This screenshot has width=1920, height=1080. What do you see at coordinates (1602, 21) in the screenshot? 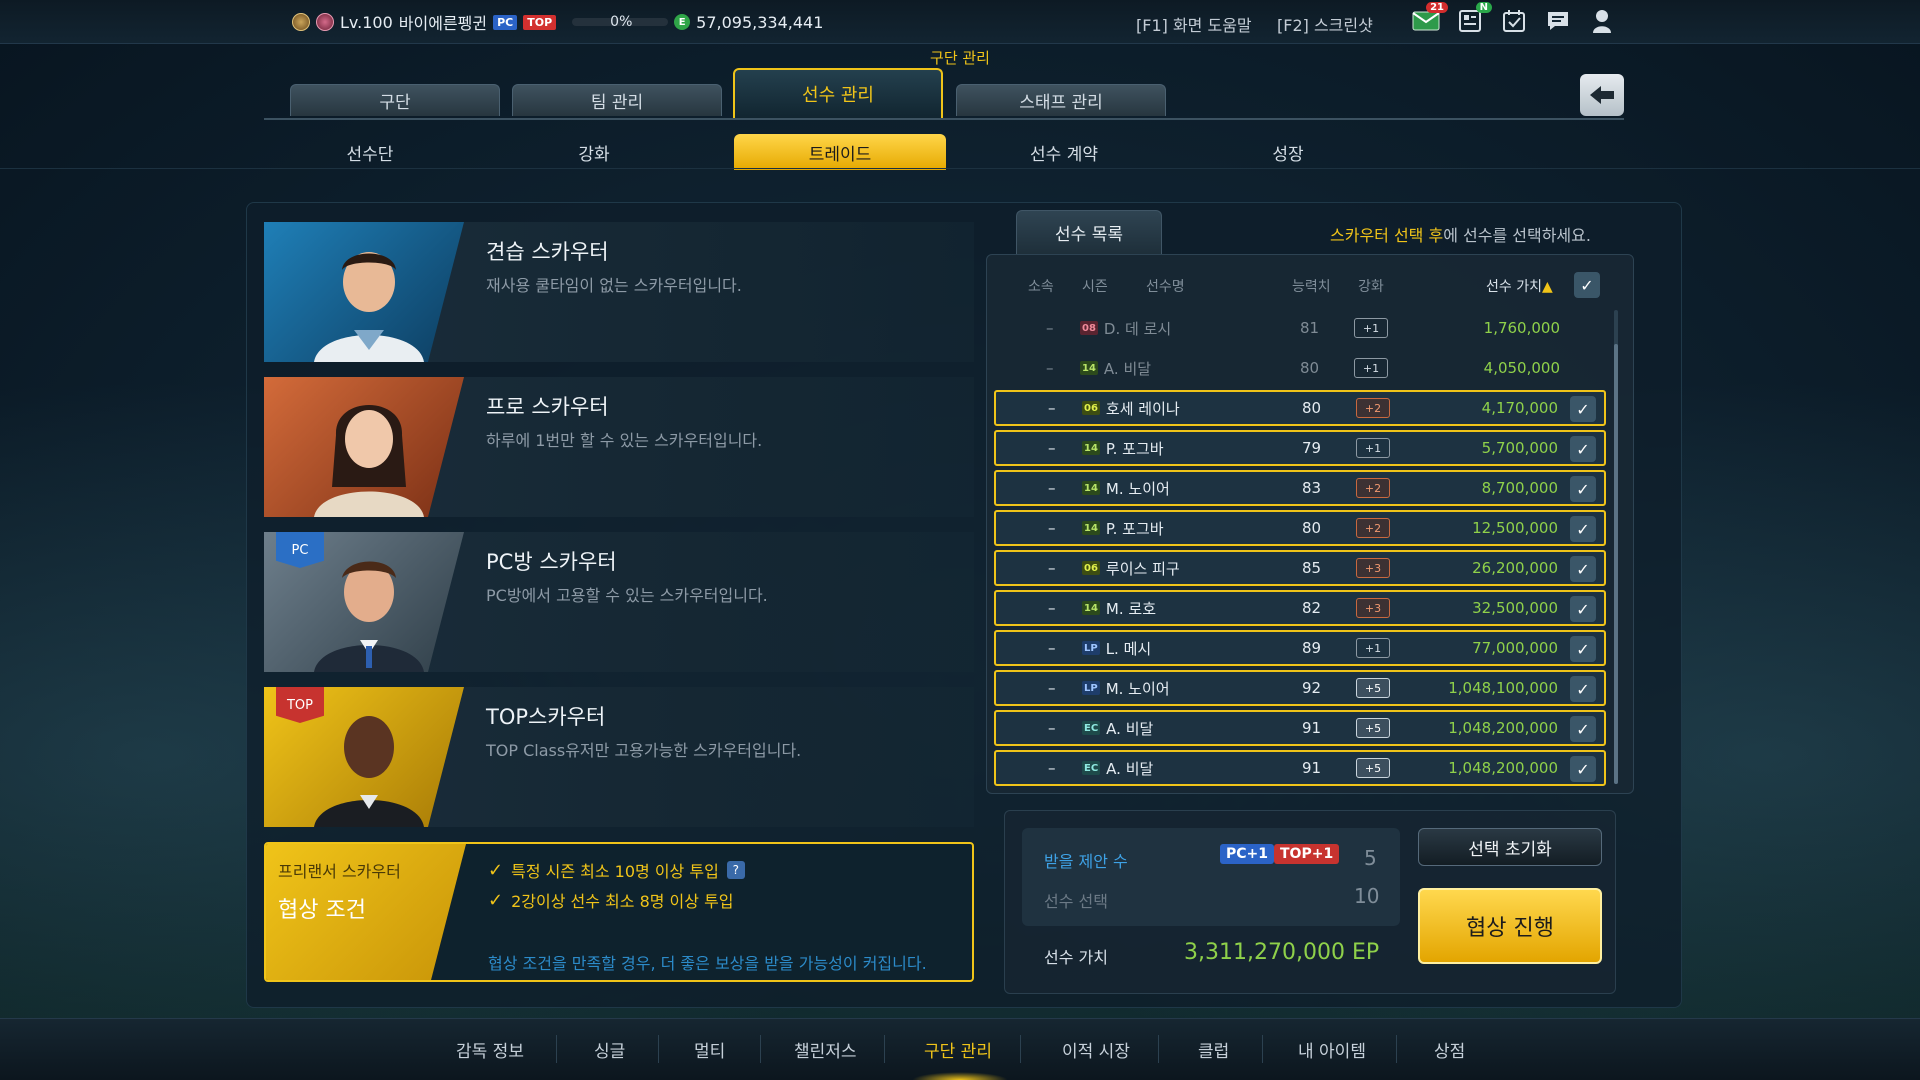
I see `profile-button` at bounding box center [1602, 21].